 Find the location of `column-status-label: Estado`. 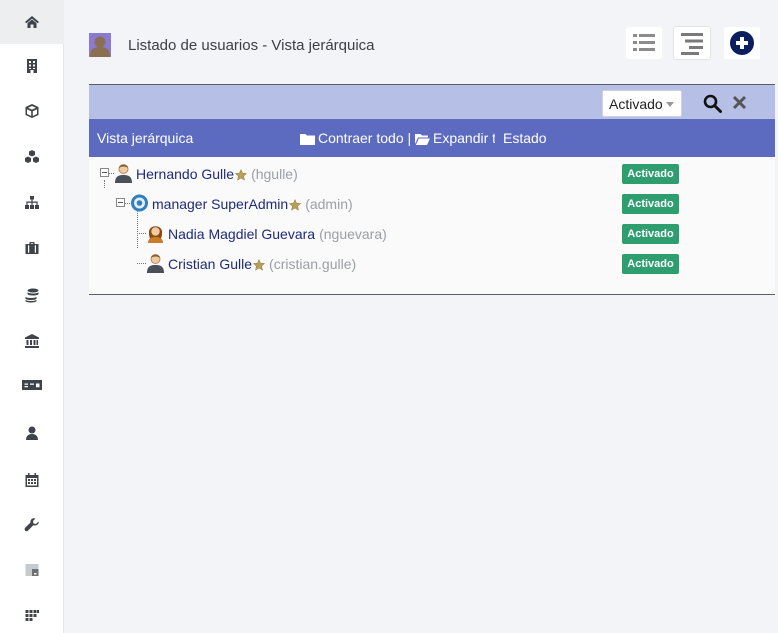

column-status-label: Estado is located at coordinates (525, 138).